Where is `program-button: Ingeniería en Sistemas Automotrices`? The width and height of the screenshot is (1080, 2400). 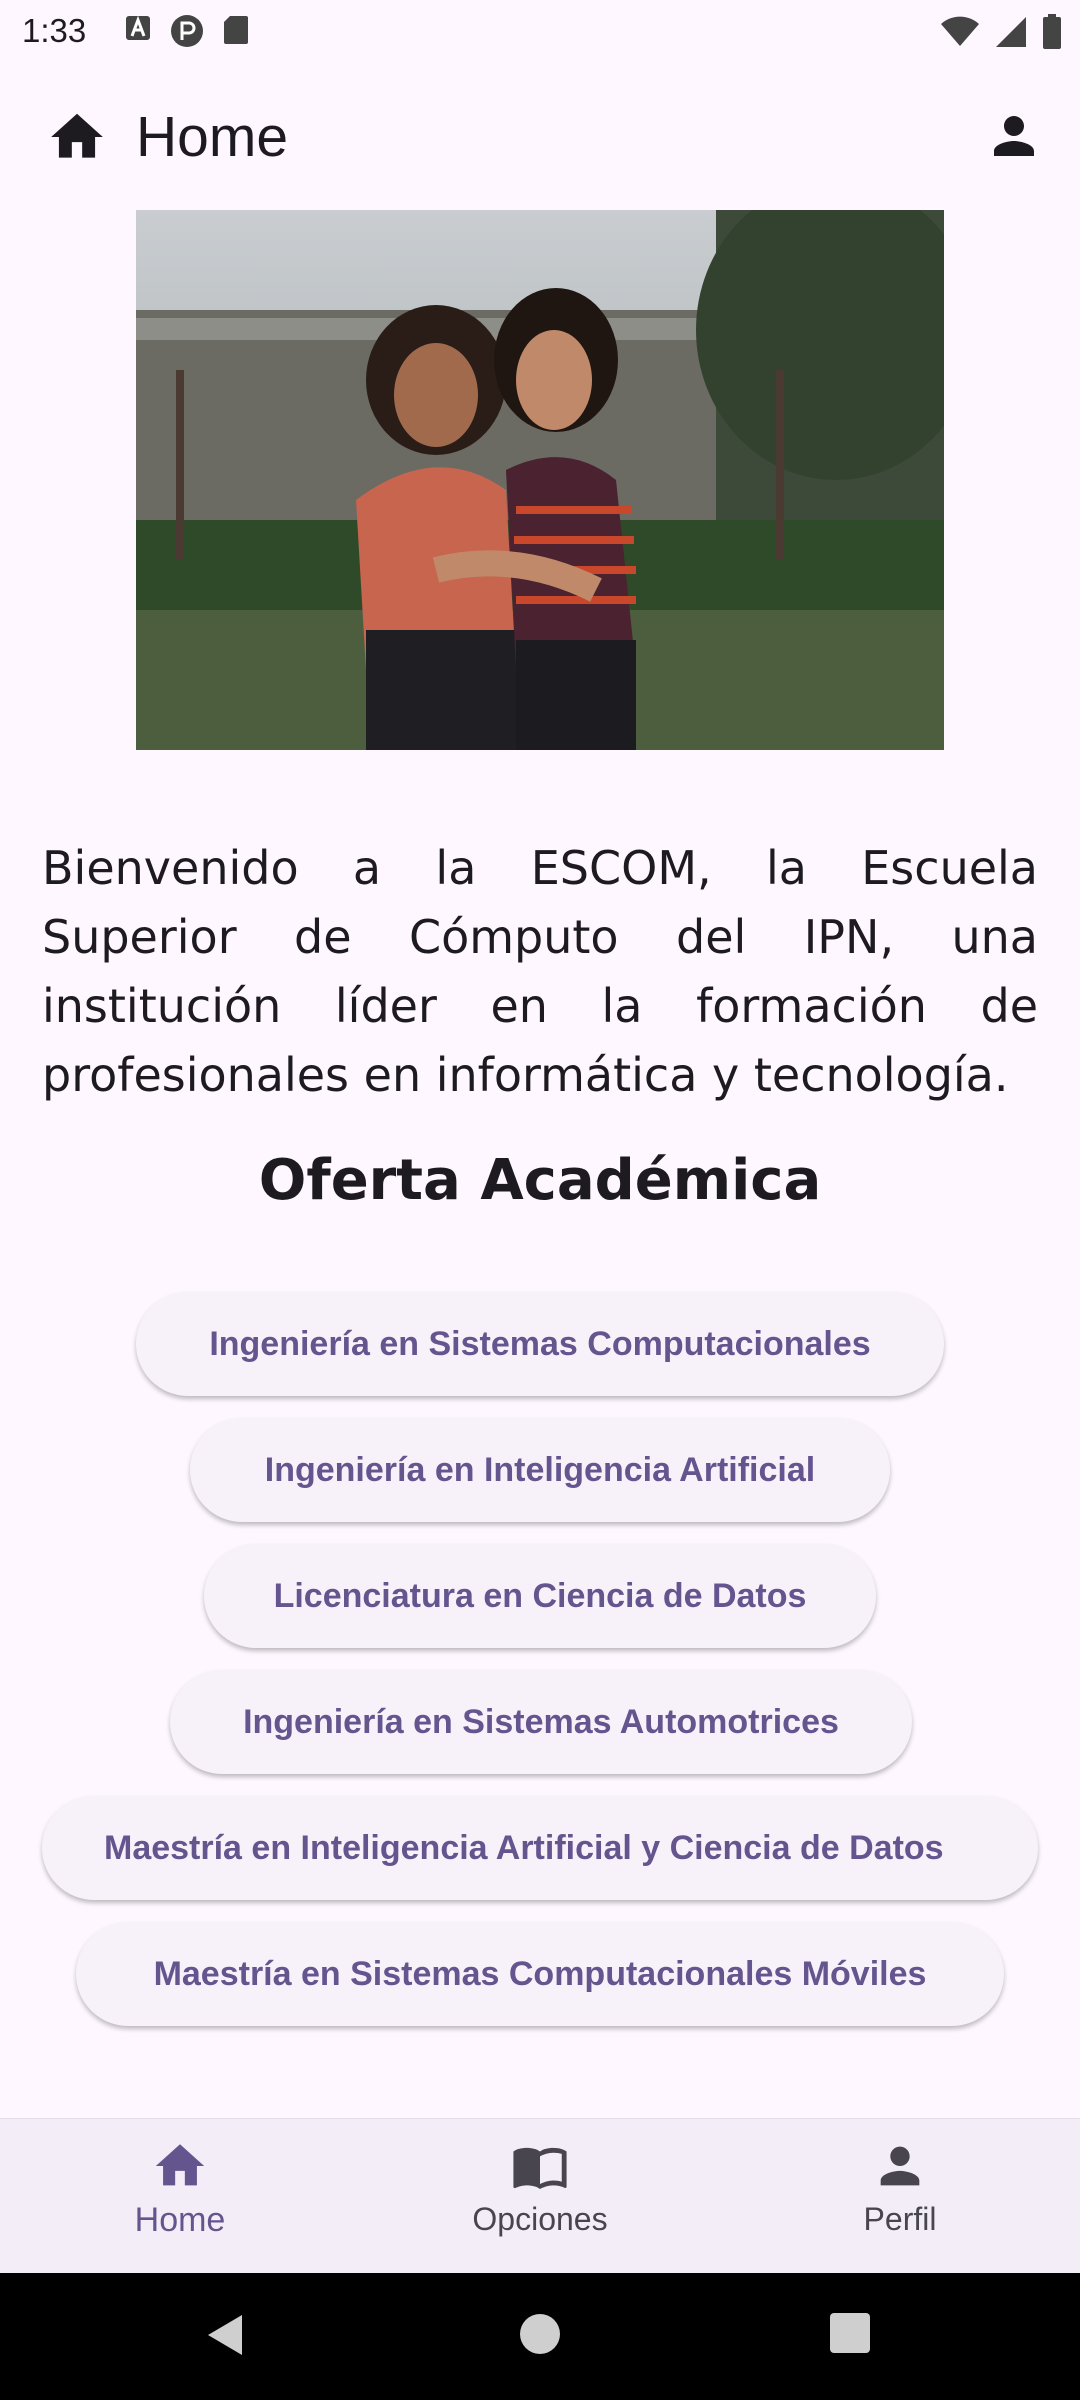
program-button: Ingeniería en Sistemas Automotrices is located at coordinates (541, 1722).